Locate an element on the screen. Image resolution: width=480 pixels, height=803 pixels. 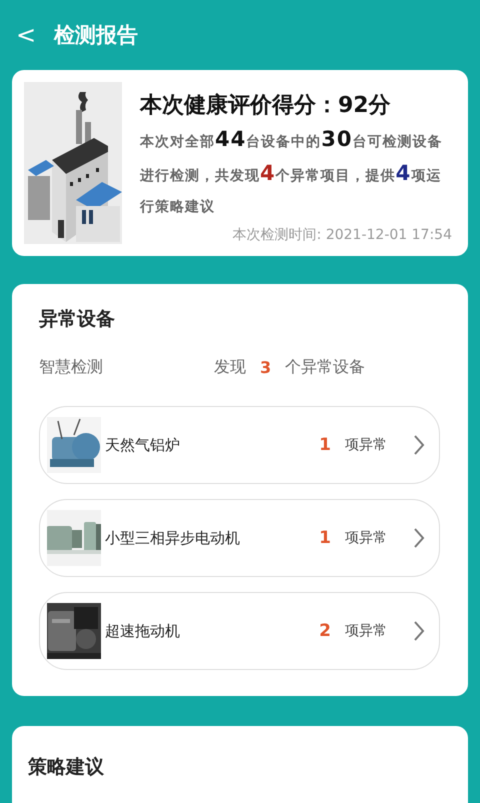
health-score: 本次健康评价得分：92分 is located at coordinates (266, 106).